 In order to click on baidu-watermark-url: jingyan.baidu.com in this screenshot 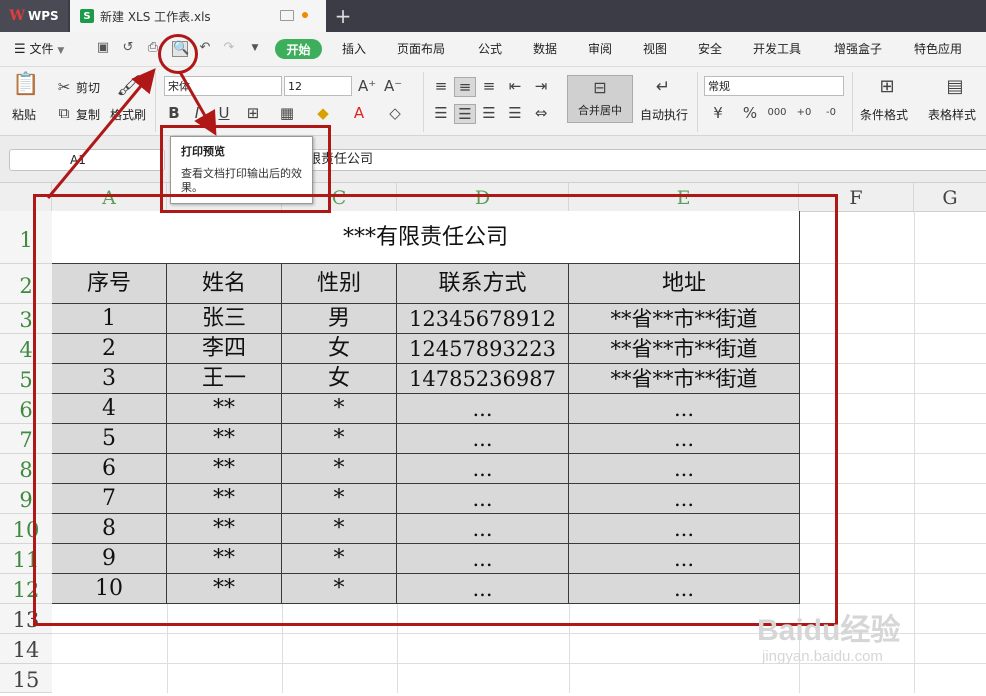, I will do `click(822, 656)`.